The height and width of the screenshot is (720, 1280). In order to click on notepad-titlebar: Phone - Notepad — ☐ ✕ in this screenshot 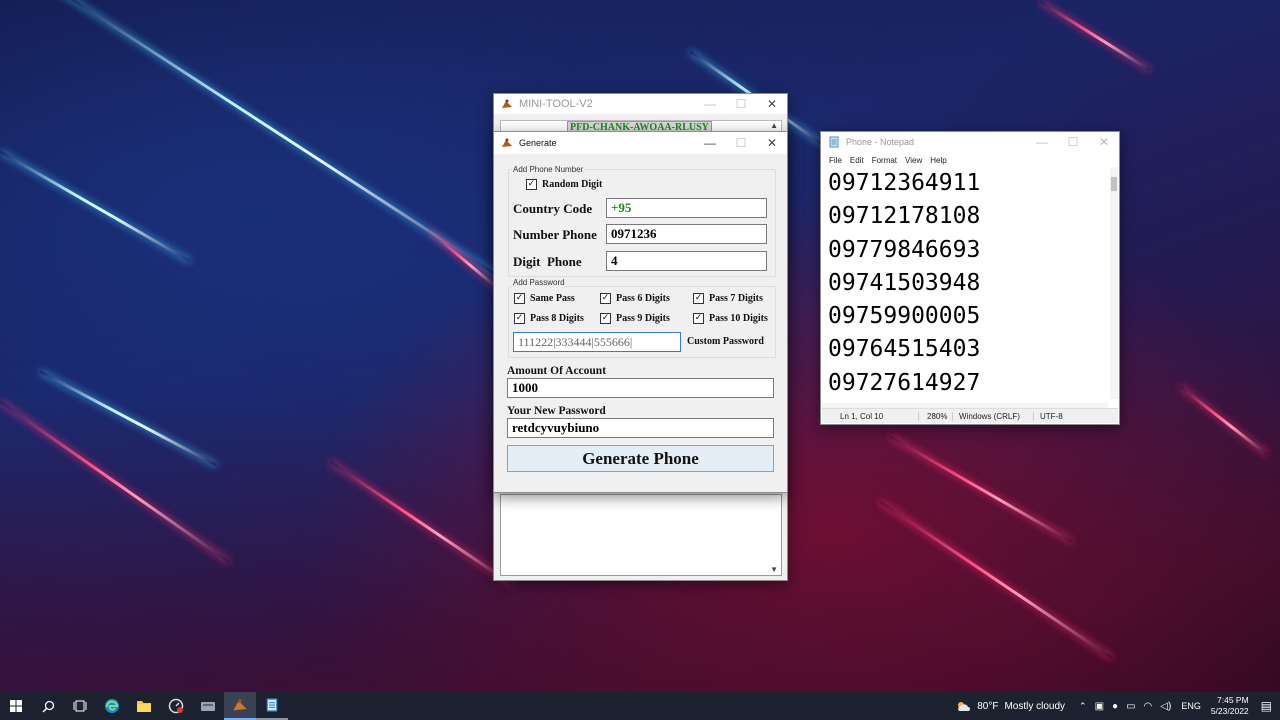, I will do `click(970, 142)`.